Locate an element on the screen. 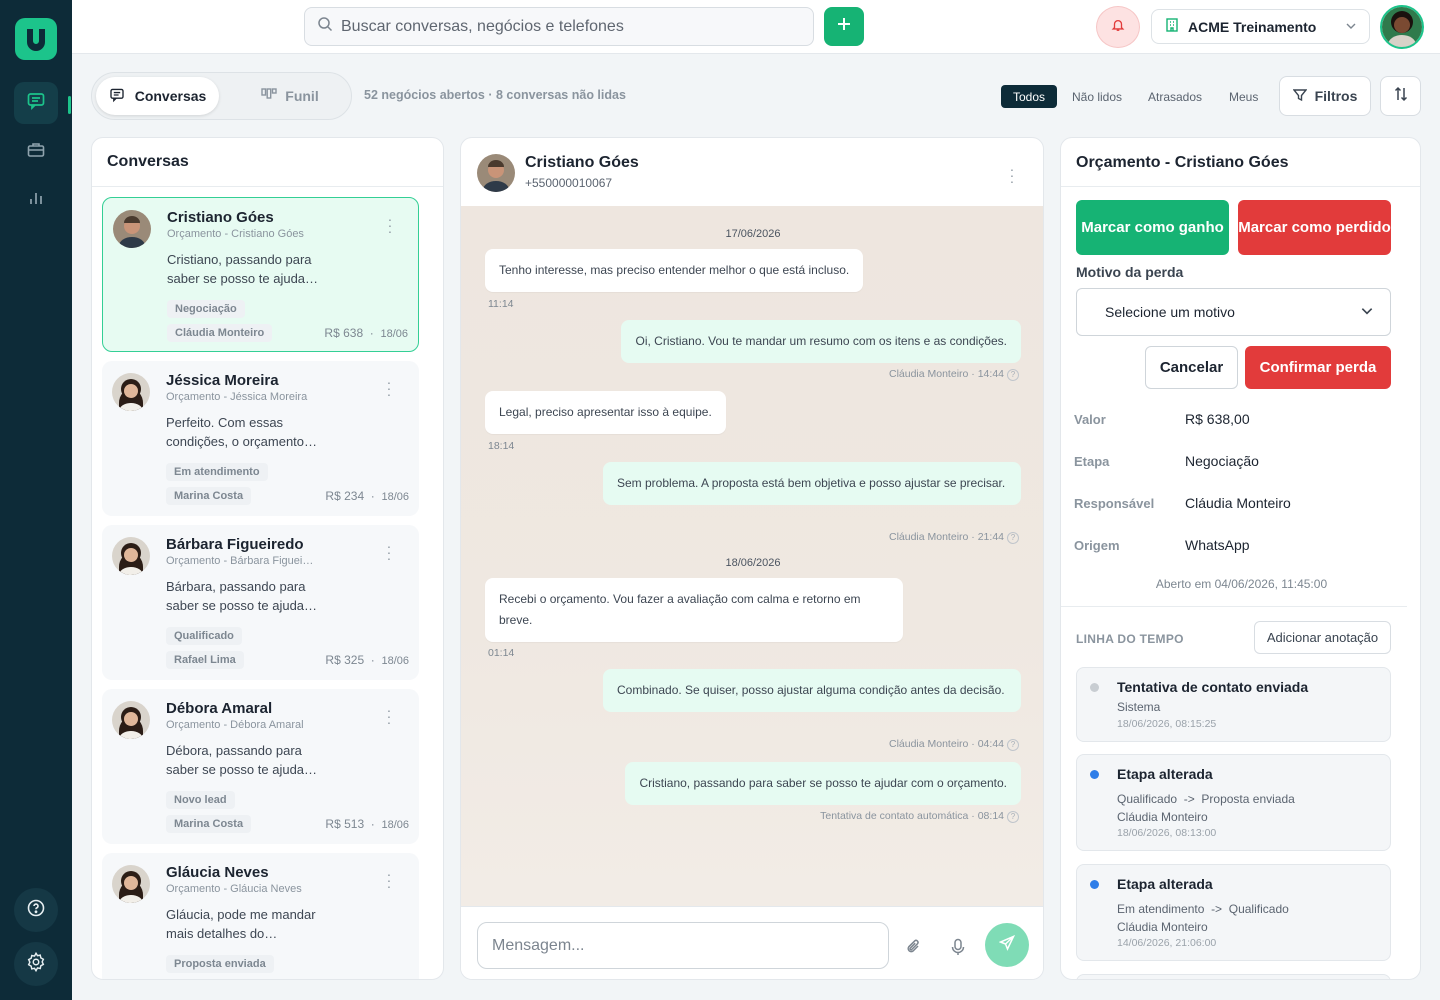 The height and width of the screenshot is (1000, 1440). stage-tag: Negociação is located at coordinates (206, 309).